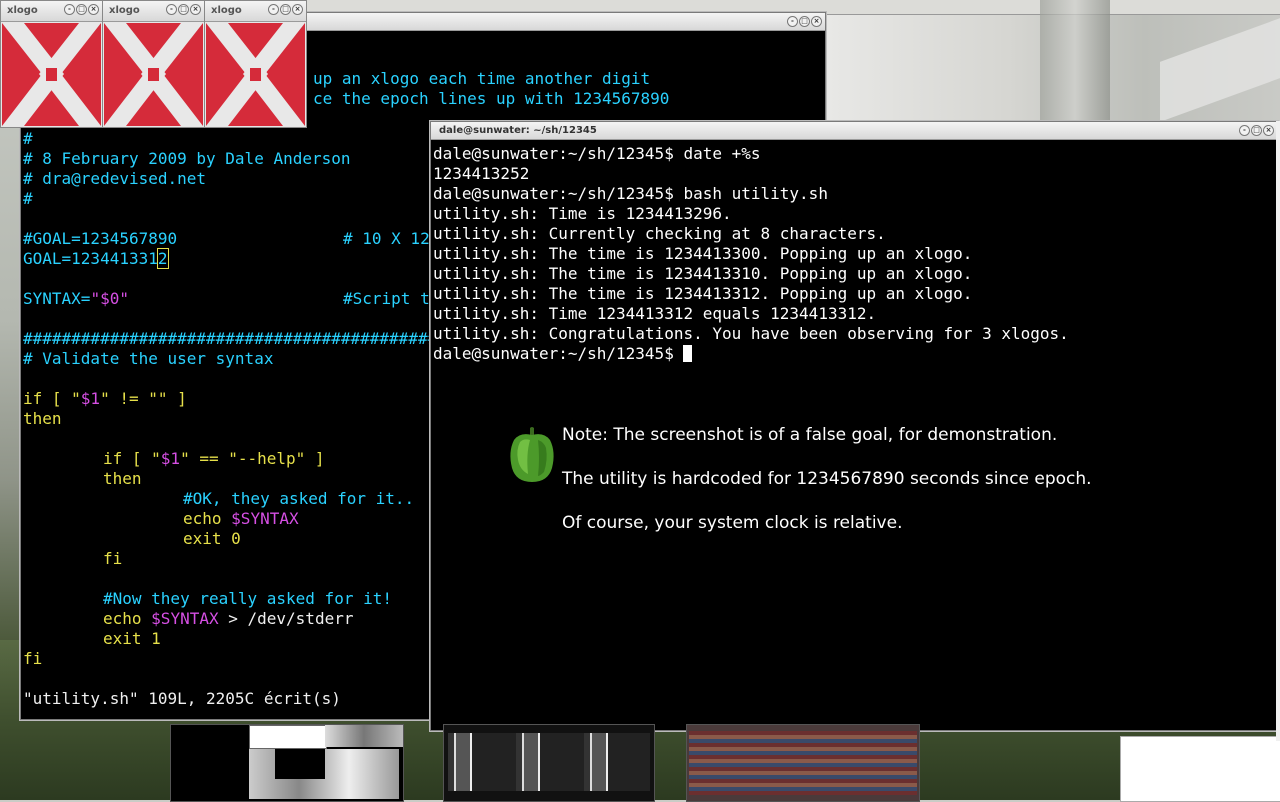 The width and height of the screenshot is (1280, 802). What do you see at coordinates (1200, 769) in the screenshot?
I see `background-window-corner` at bounding box center [1200, 769].